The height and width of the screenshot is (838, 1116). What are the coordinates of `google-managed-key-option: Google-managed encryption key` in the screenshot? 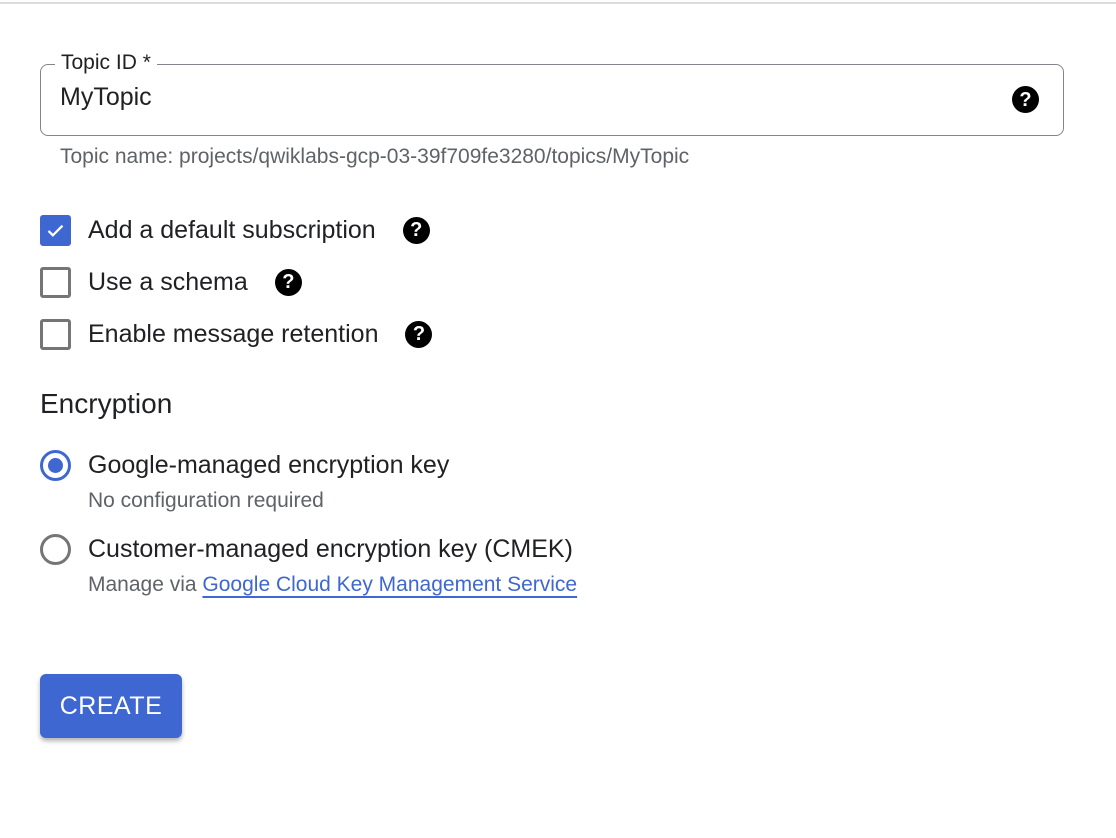 It's located at (244, 465).